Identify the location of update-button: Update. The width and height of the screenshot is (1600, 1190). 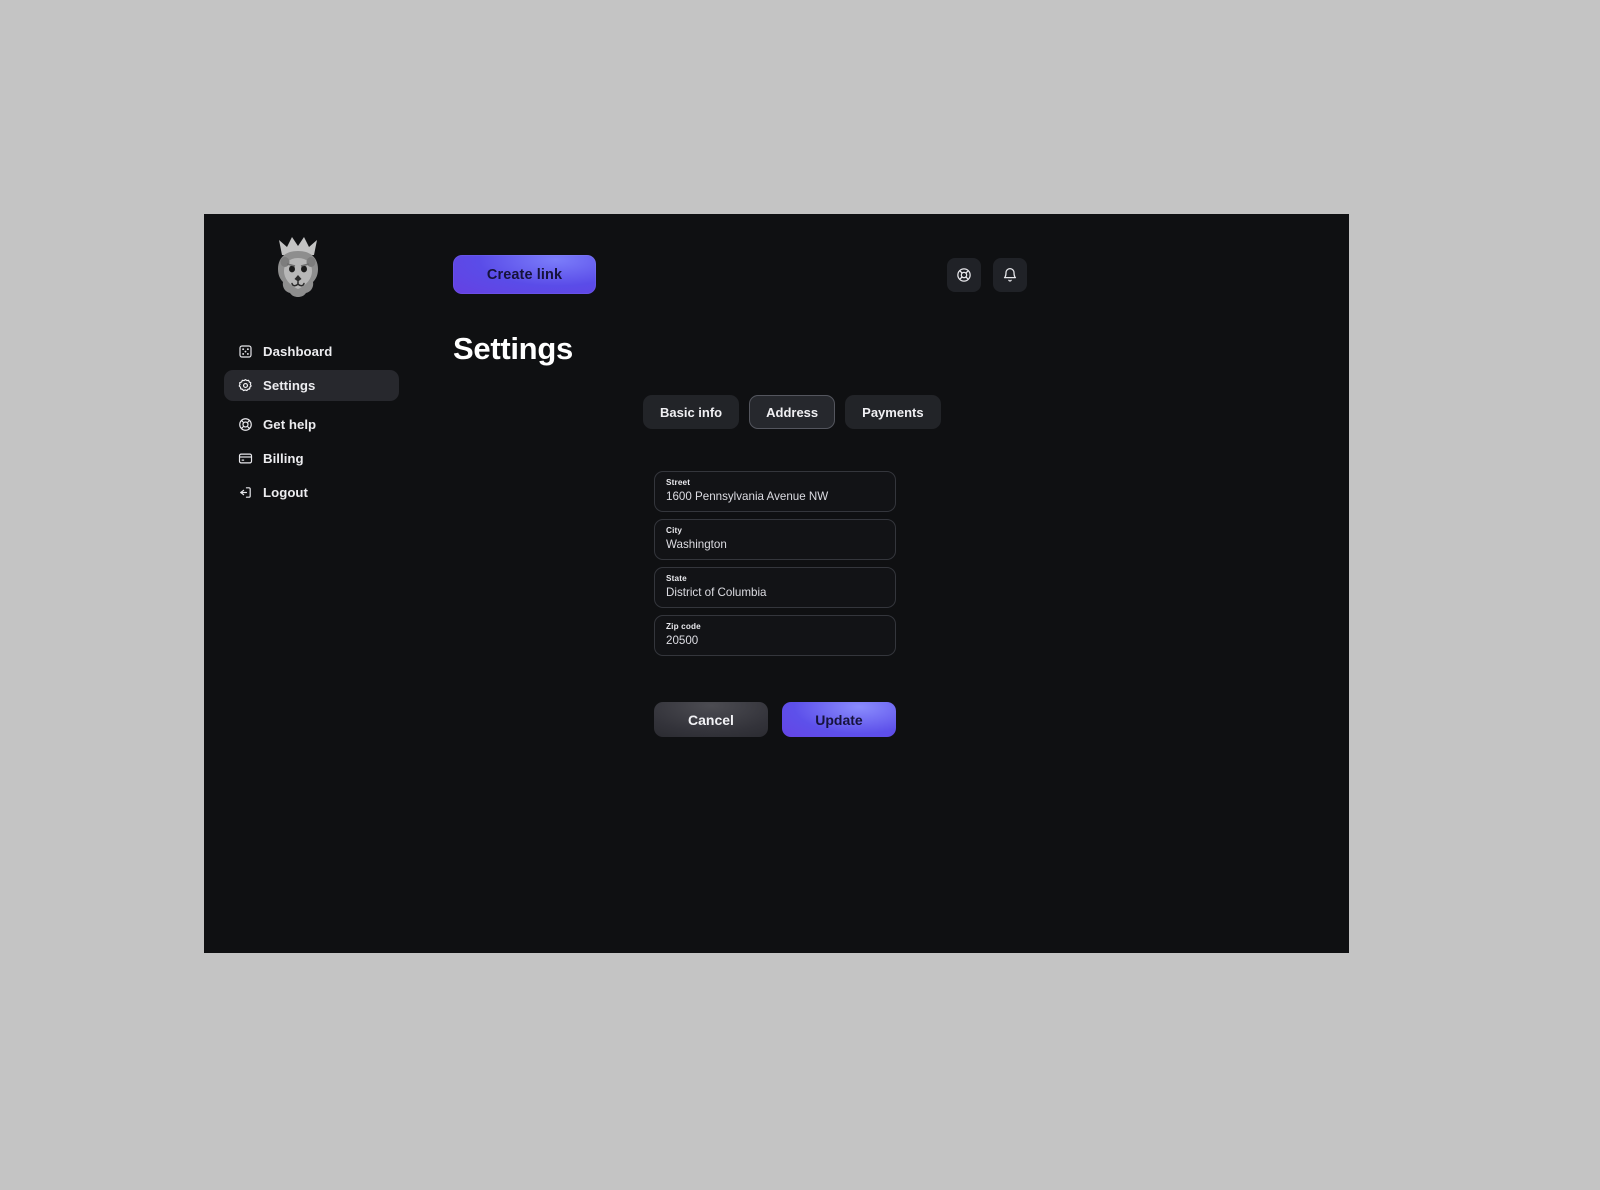
(839, 719).